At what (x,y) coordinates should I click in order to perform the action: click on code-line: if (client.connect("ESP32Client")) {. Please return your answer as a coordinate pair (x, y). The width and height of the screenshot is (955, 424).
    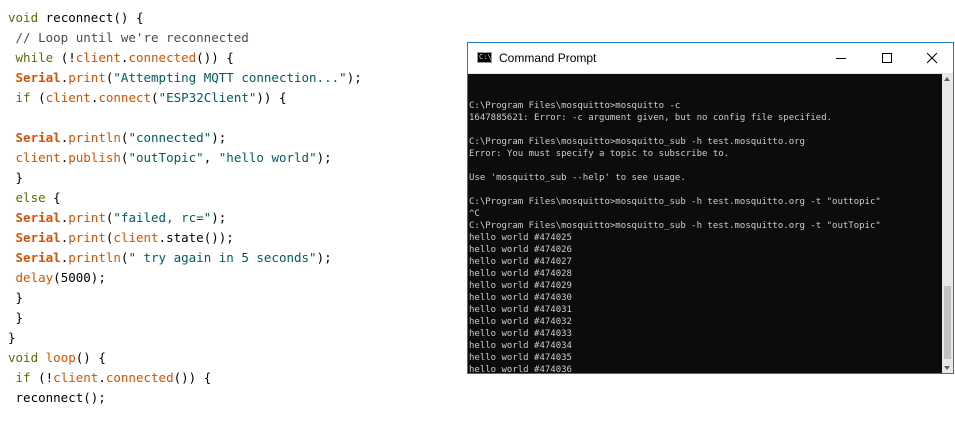
    Looking at the image, I should click on (147, 98).